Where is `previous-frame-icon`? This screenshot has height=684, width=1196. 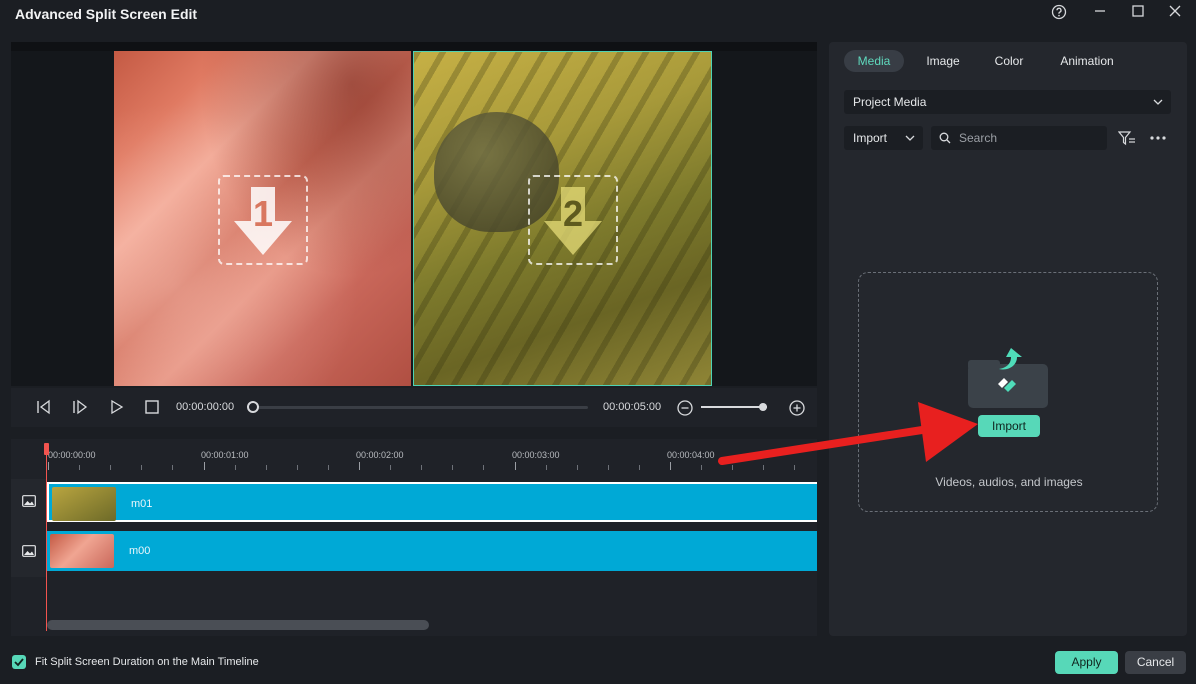 previous-frame-icon is located at coordinates (43, 407).